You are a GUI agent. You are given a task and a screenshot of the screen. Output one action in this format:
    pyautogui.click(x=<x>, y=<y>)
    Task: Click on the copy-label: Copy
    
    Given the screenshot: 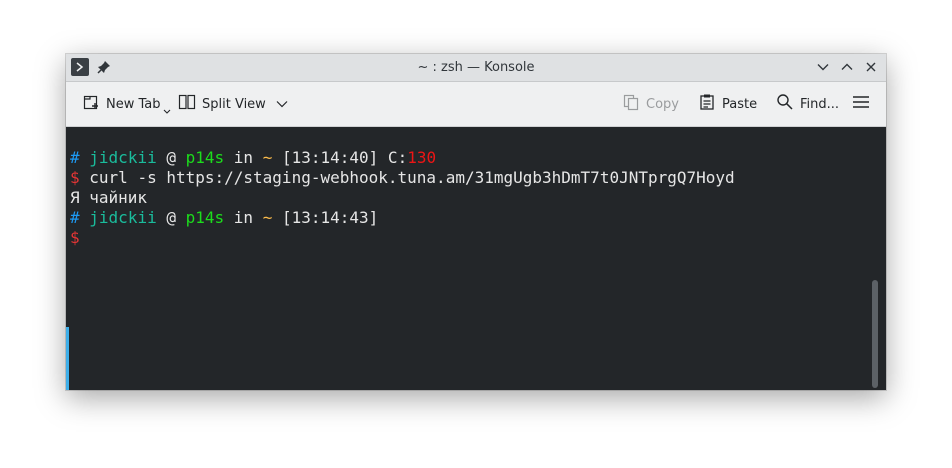 What is the action you would take?
    pyautogui.click(x=662, y=104)
    